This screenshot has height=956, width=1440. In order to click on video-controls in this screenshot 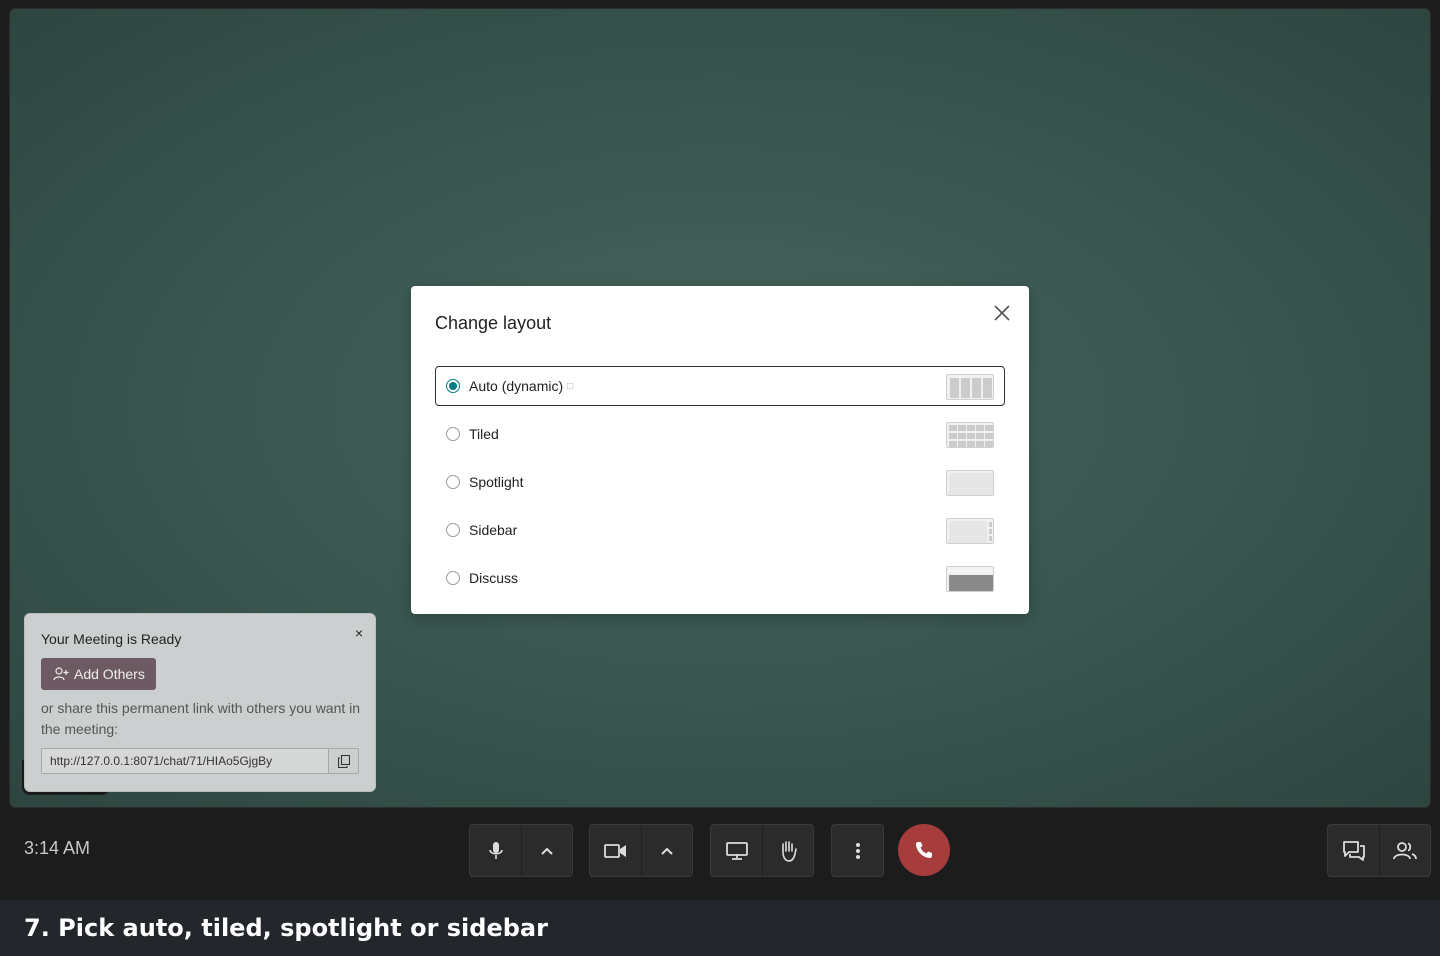, I will do `click(641, 850)`.